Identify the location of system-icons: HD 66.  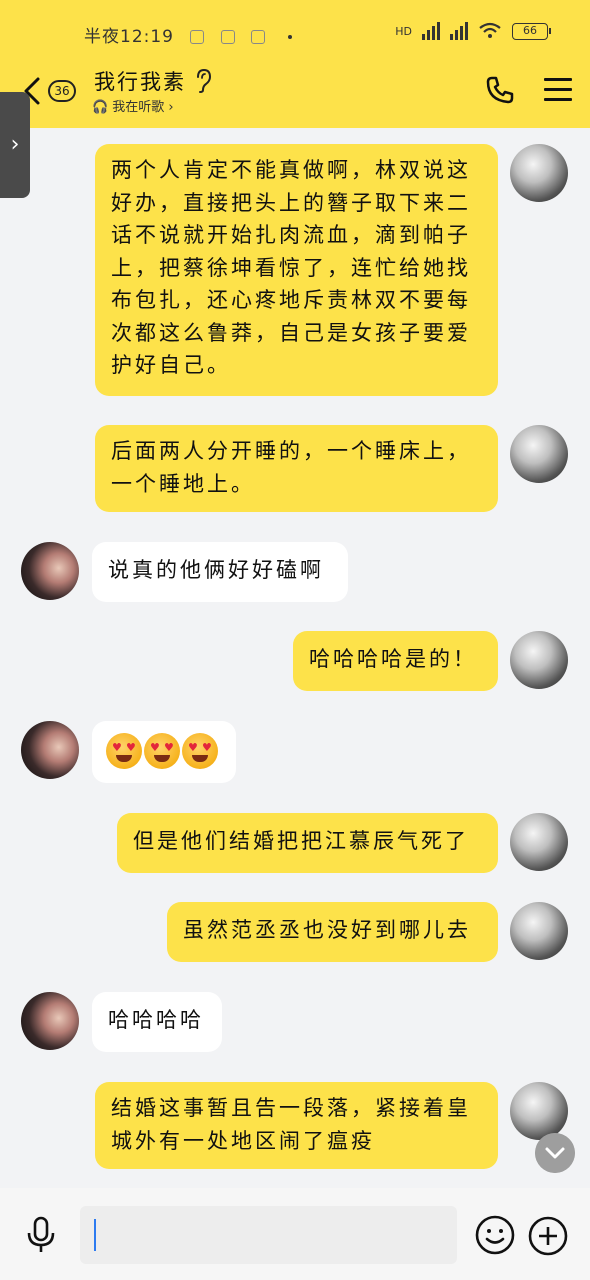
(473, 31).